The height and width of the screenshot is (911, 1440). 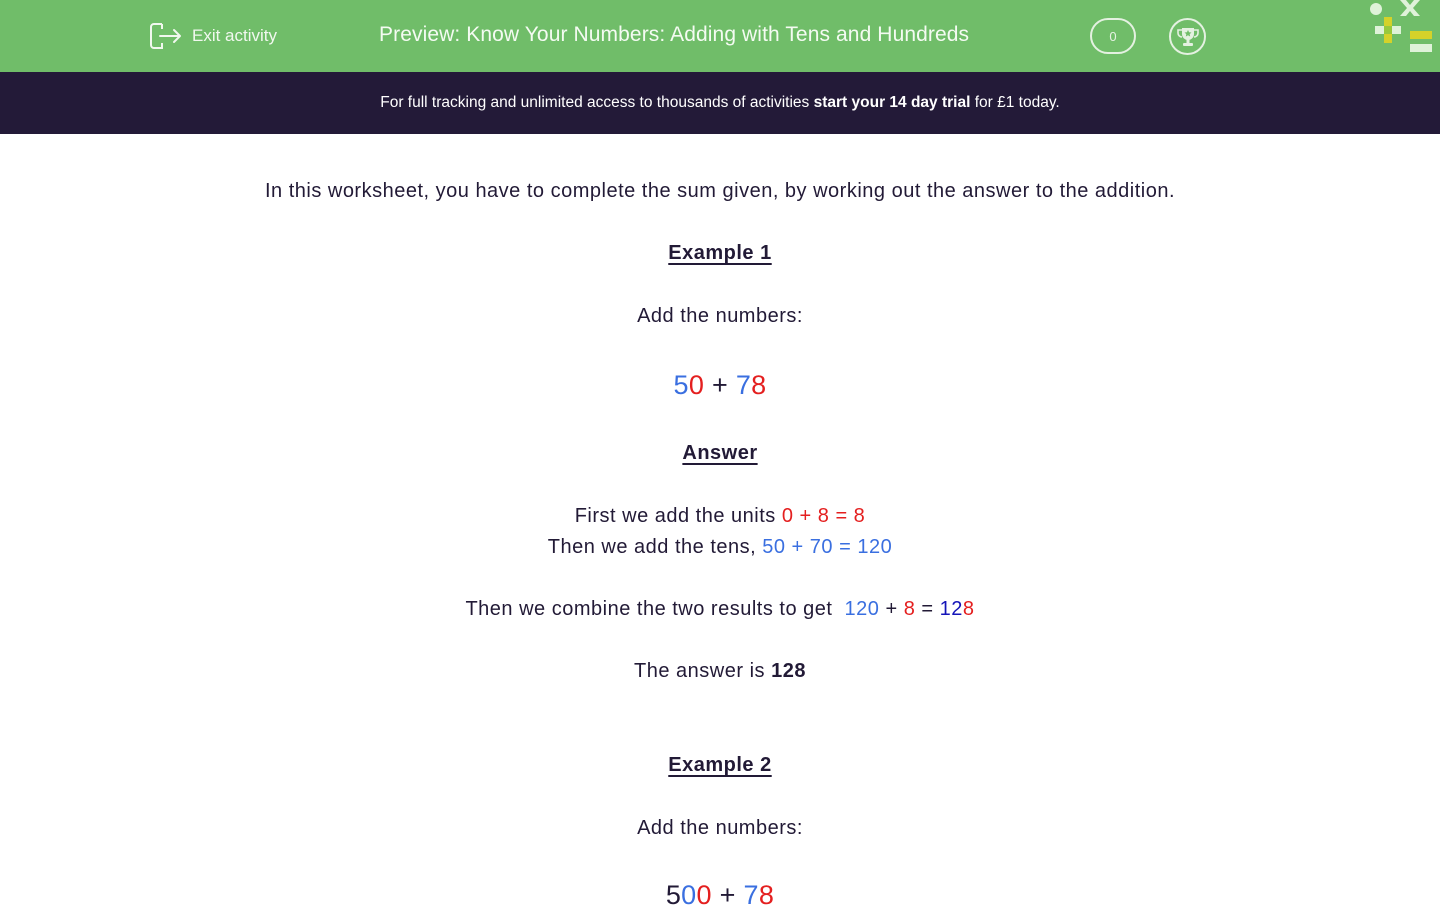 What do you see at coordinates (743, 385) in the screenshot?
I see `sum-b-tens: 7` at bounding box center [743, 385].